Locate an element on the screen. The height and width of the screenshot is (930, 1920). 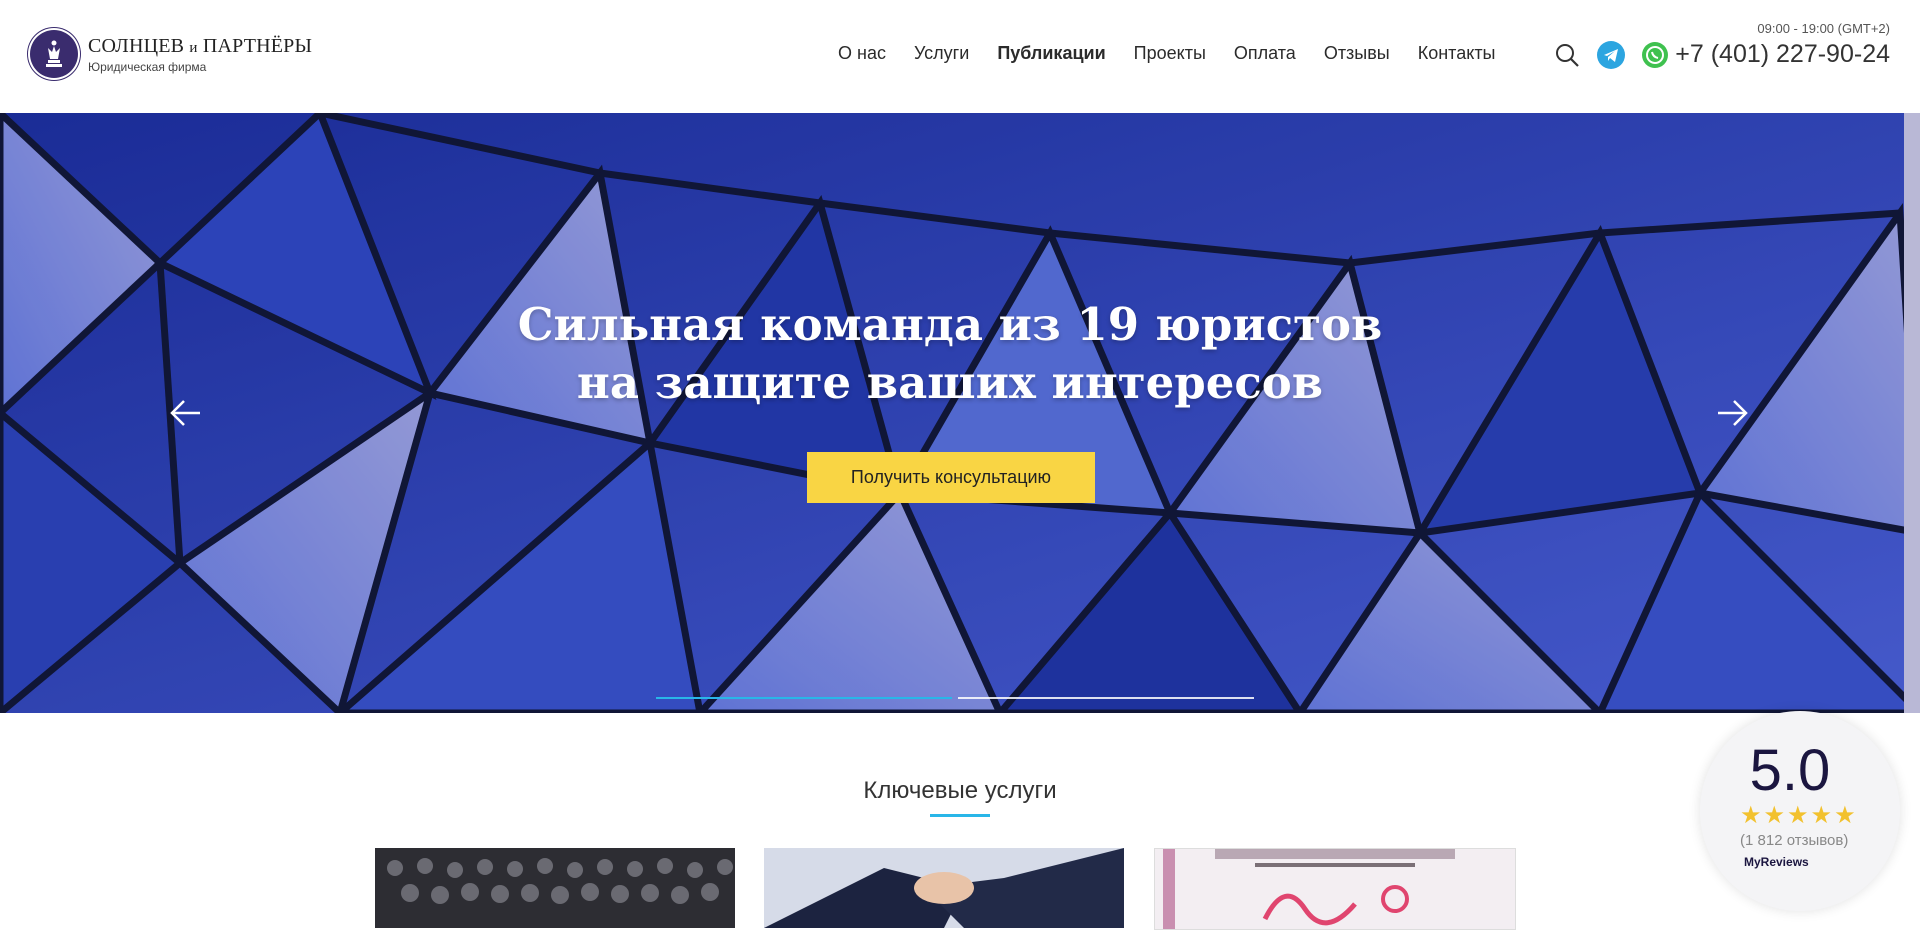
logo-title: СОЛНЦЕВ и ПАРТНЁРЫ is located at coordinates (200, 45).